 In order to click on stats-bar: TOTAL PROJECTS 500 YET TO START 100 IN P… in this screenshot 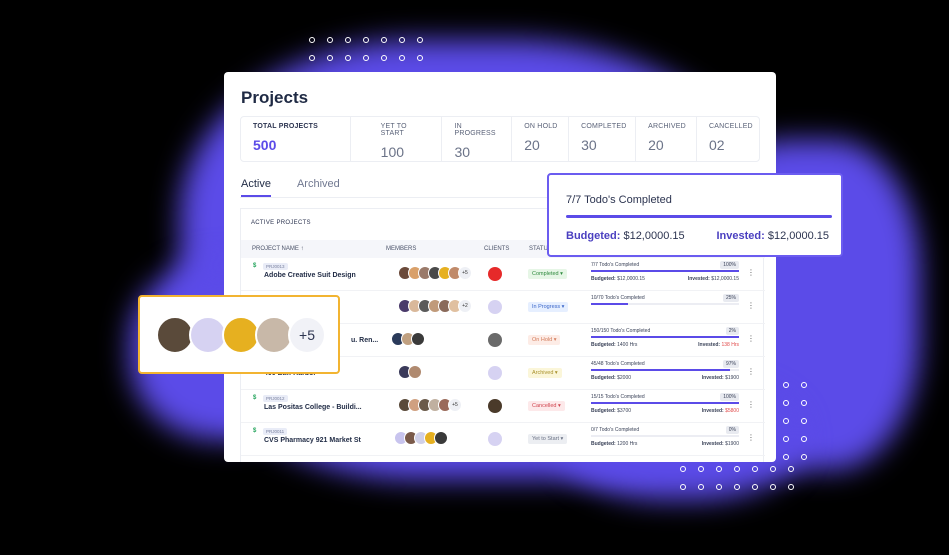, I will do `click(500, 139)`.